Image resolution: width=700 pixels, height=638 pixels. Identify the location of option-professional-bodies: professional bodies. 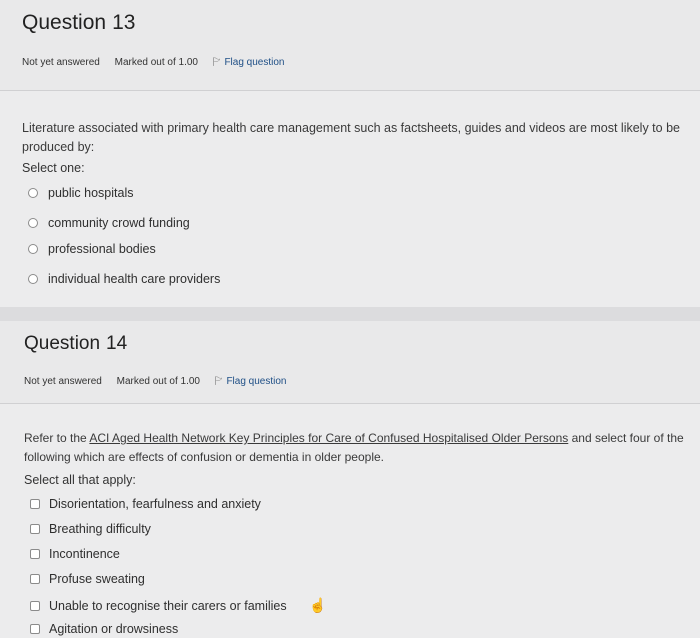
(92, 249).